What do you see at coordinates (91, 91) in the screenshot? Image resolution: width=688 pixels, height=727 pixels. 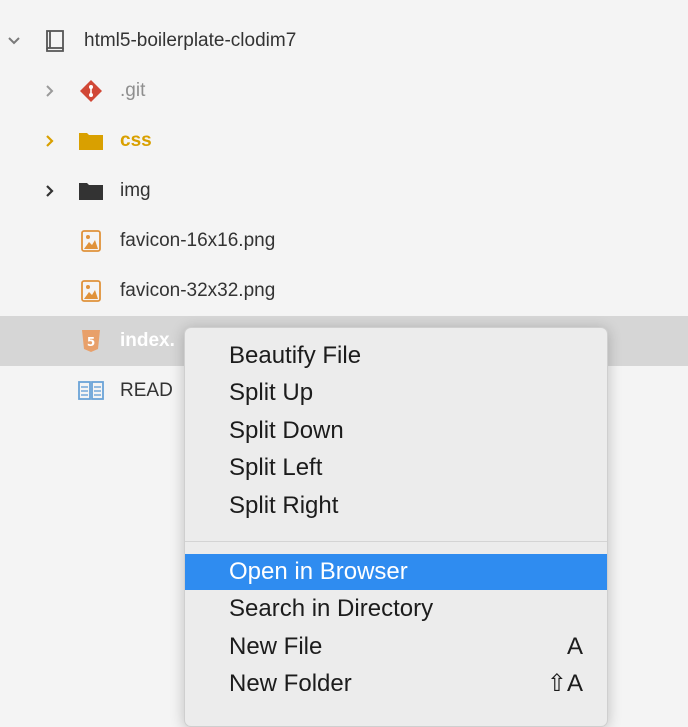 I see `git-icon` at bounding box center [91, 91].